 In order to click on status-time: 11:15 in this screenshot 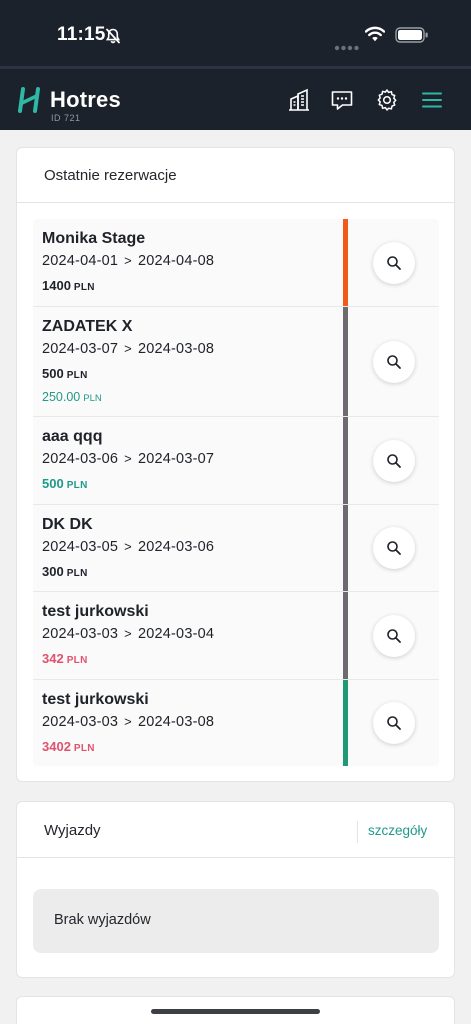, I will do `click(81, 34)`.